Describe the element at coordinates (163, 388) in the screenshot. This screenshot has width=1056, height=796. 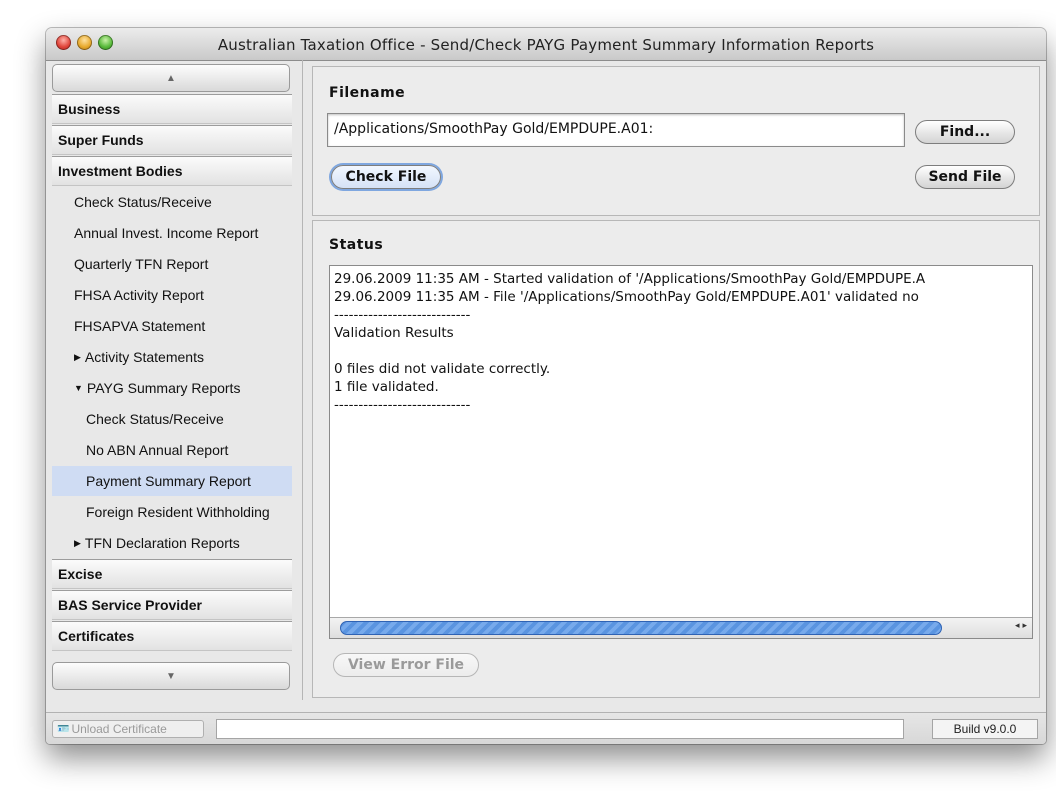
I see `sidebar-item-label: PAYG Summary Reports` at that location.